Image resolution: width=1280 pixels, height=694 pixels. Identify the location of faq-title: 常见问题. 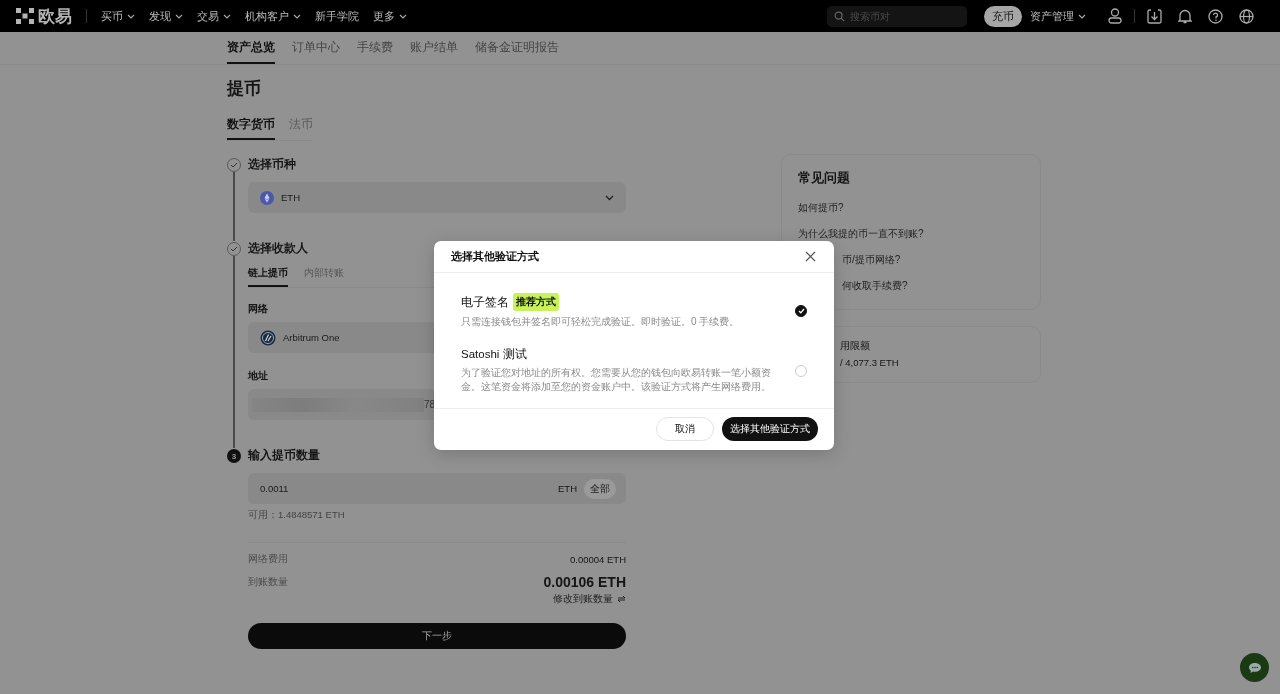
(824, 178).